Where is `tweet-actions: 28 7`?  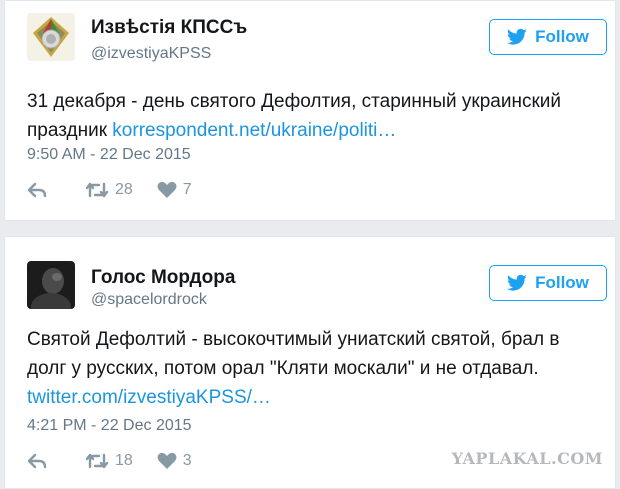
tweet-actions: 28 7 is located at coordinates (109, 190).